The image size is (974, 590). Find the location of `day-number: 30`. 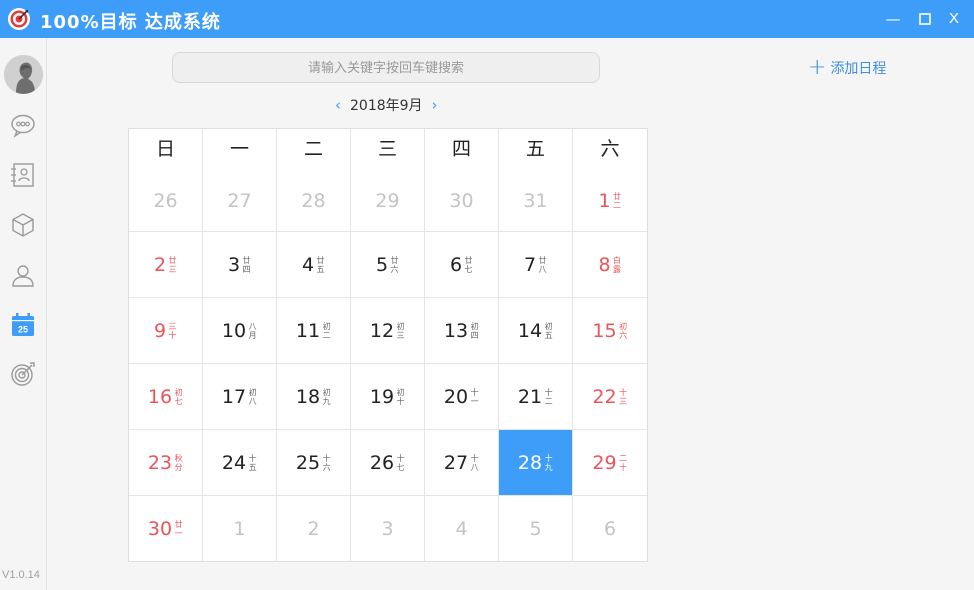

day-number: 30 is located at coordinates (461, 201).